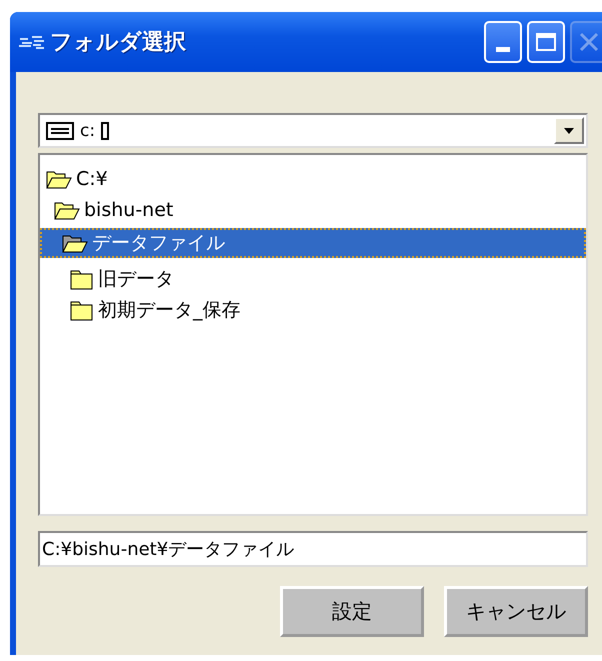 The width and height of the screenshot is (602, 661). Describe the element at coordinates (546, 42) in the screenshot. I see `maximize-button` at that location.